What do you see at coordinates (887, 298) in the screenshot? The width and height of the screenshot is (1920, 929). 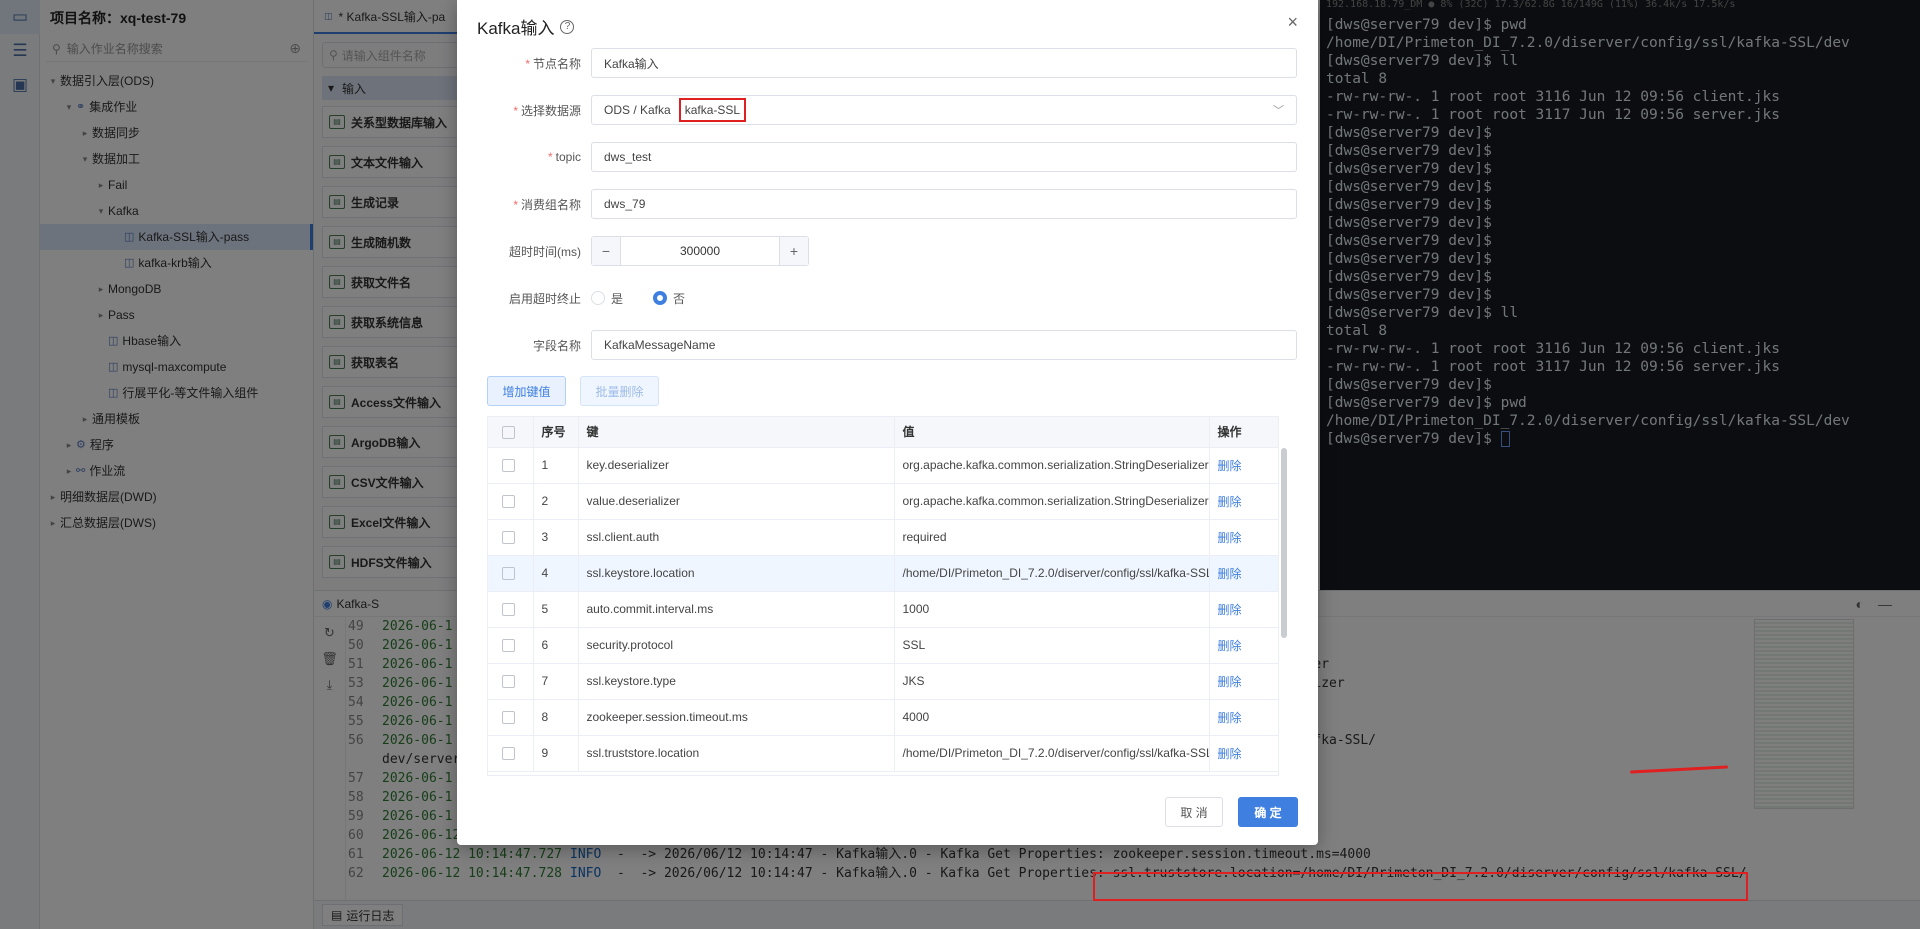 I see `timeout-stop-row: 启用超时终止 是 否` at bounding box center [887, 298].